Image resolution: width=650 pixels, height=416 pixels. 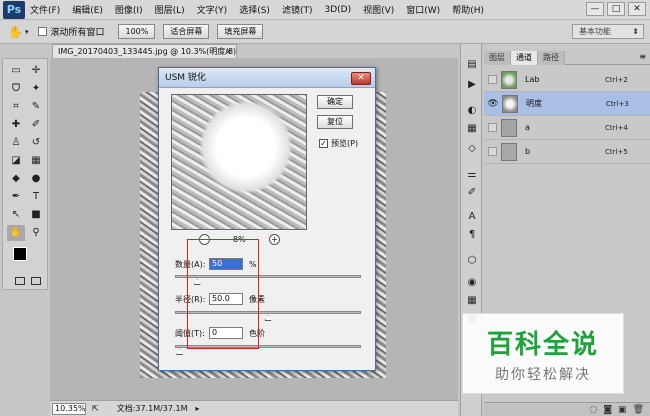 What do you see at coordinates (36, 161) in the screenshot?
I see `gradient-icon: ▦` at bounding box center [36, 161].